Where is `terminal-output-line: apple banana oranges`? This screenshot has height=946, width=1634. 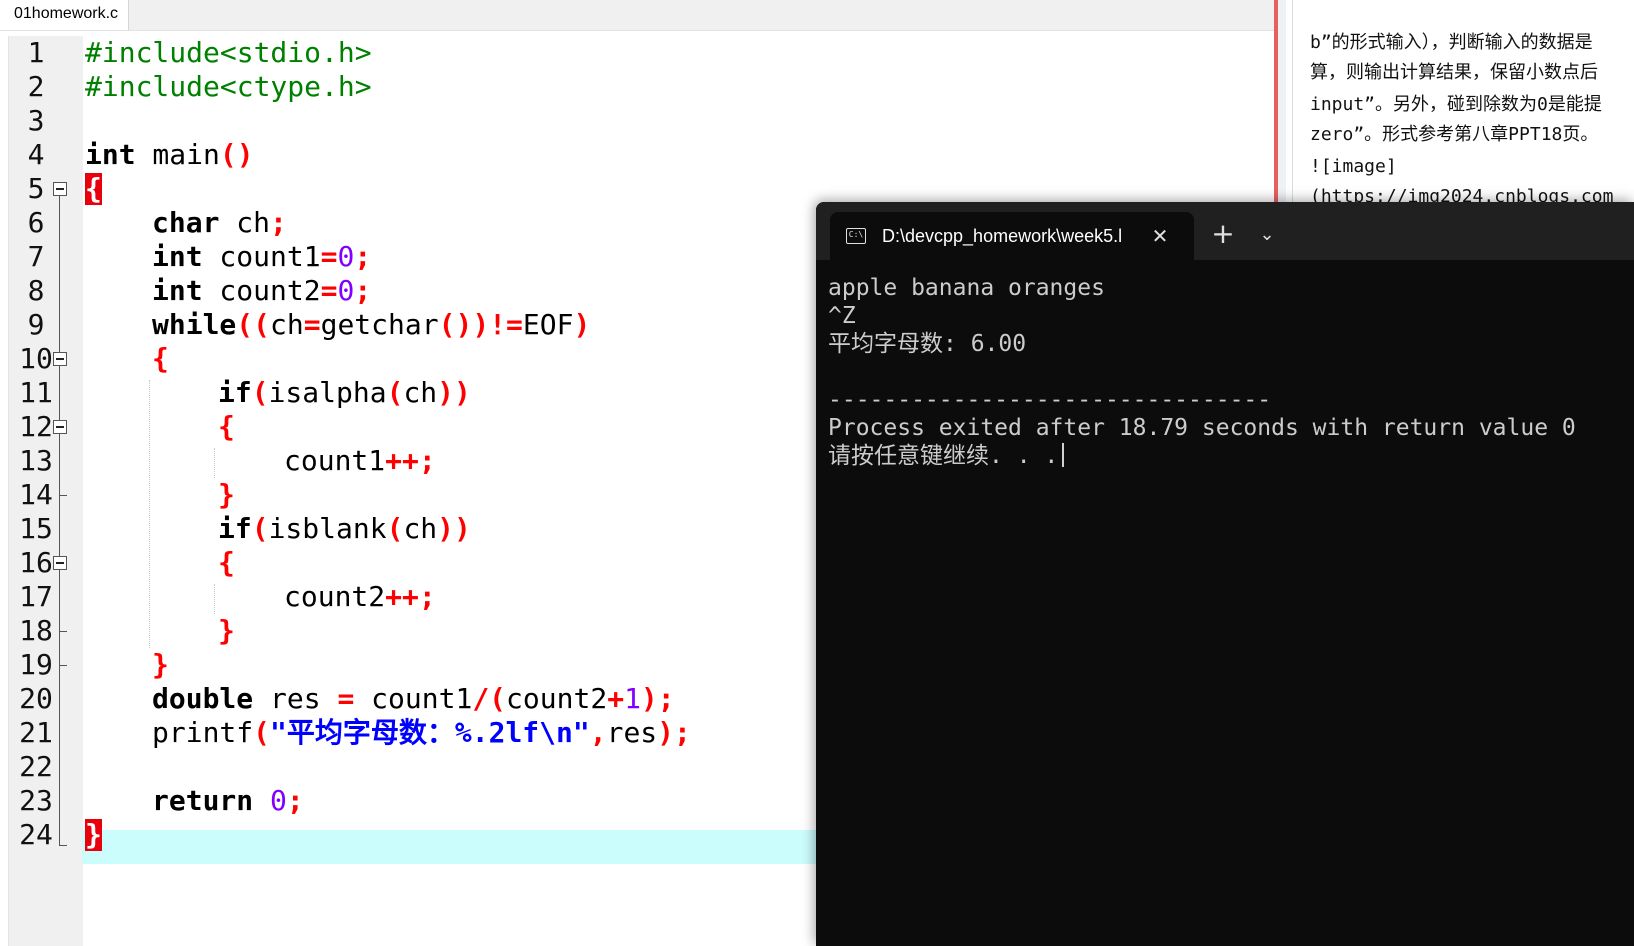
terminal-output-line: apple banana oranges is located at coordinates (966, 288).